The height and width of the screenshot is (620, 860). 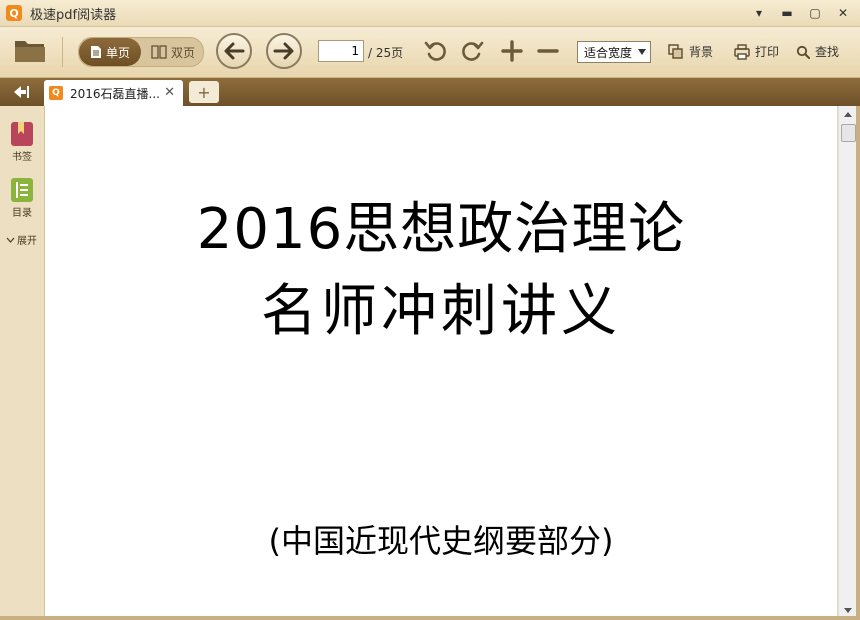 I want to click on new-tab-button: +, so click(x=204, y=92).